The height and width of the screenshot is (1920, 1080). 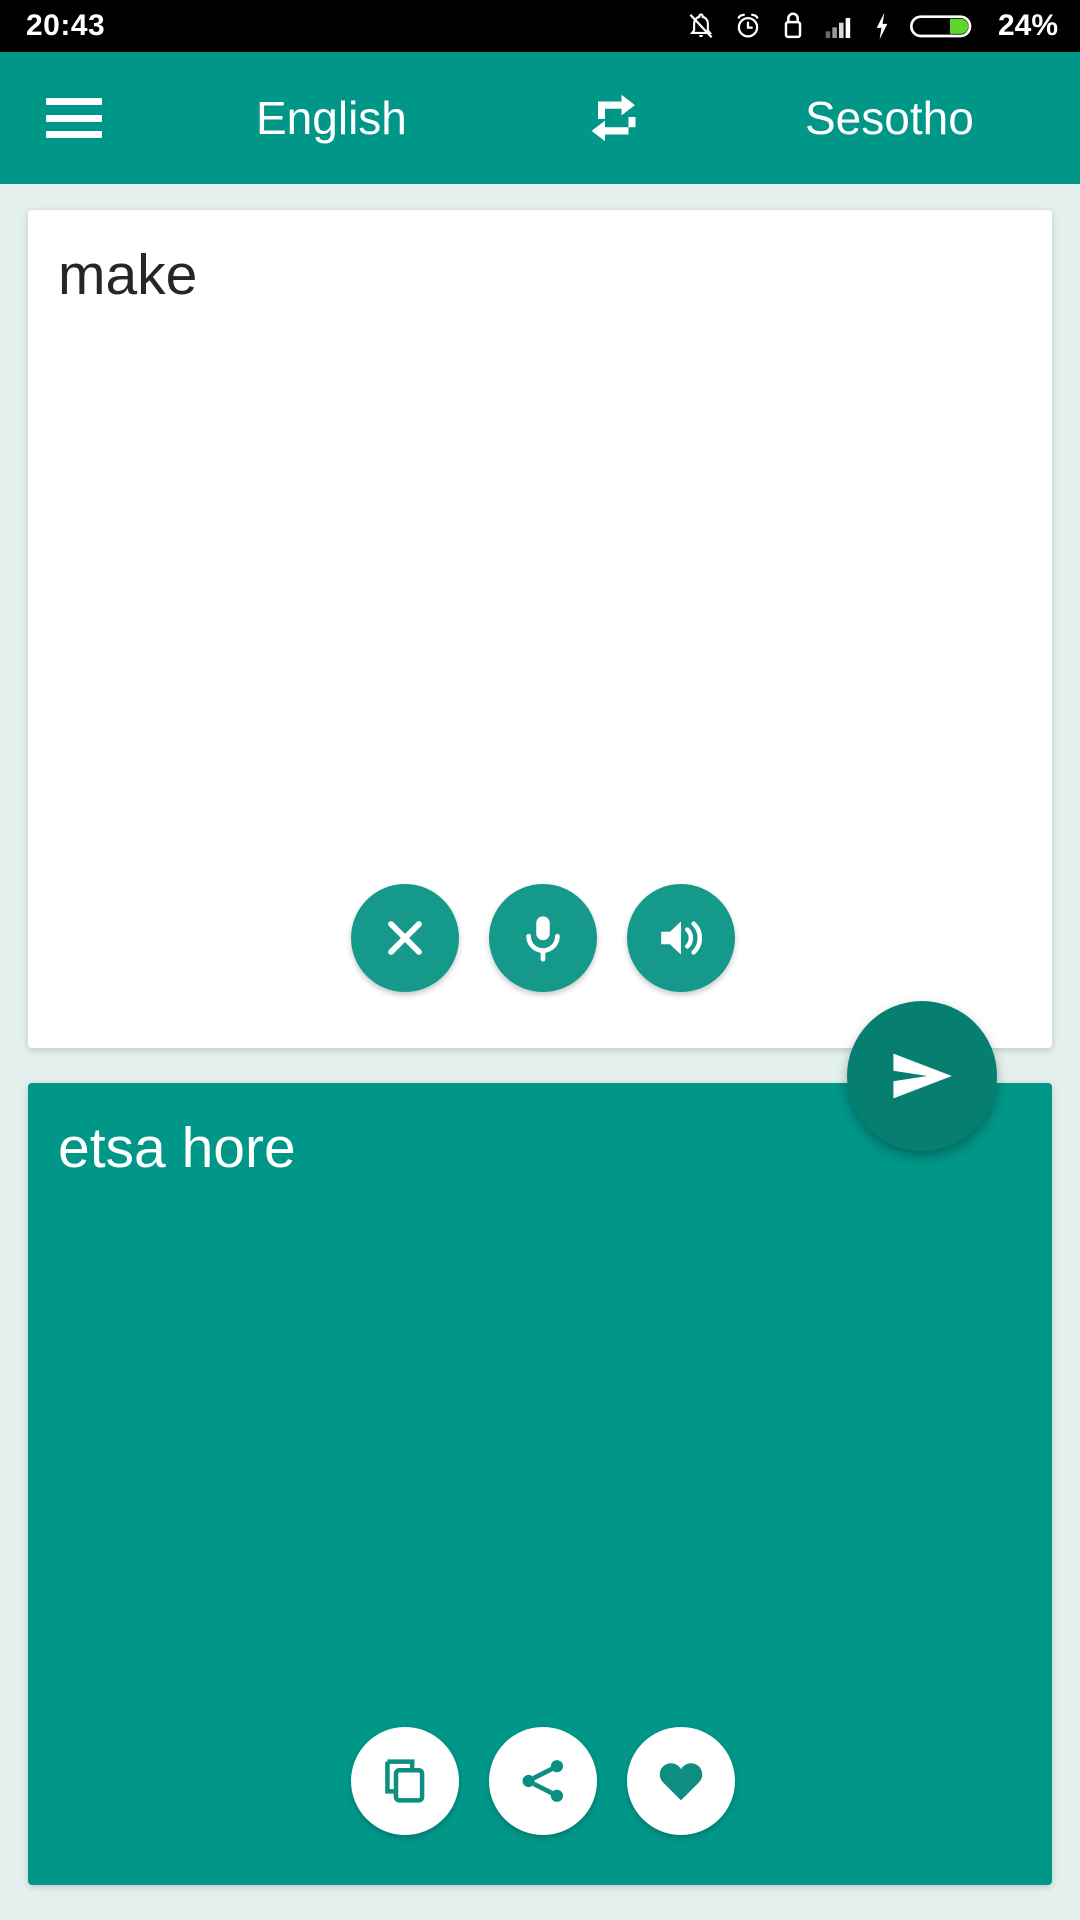 I want to click on app-bar: English Sesotho, so click(x=540, y=118).